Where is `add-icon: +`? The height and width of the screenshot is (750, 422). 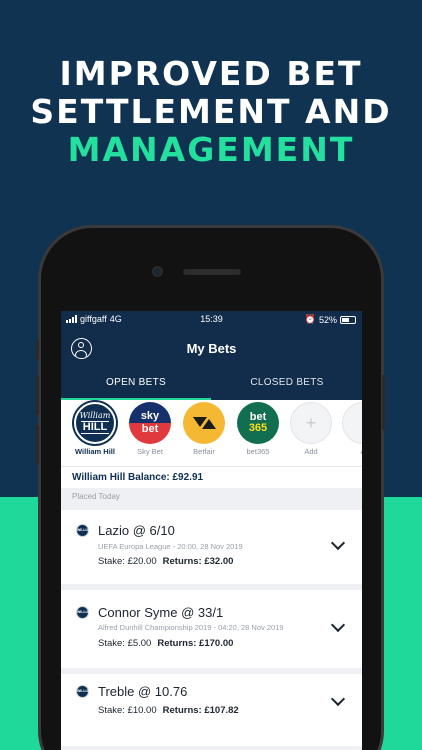 add-icon: + is located at coordinates (311, 423).